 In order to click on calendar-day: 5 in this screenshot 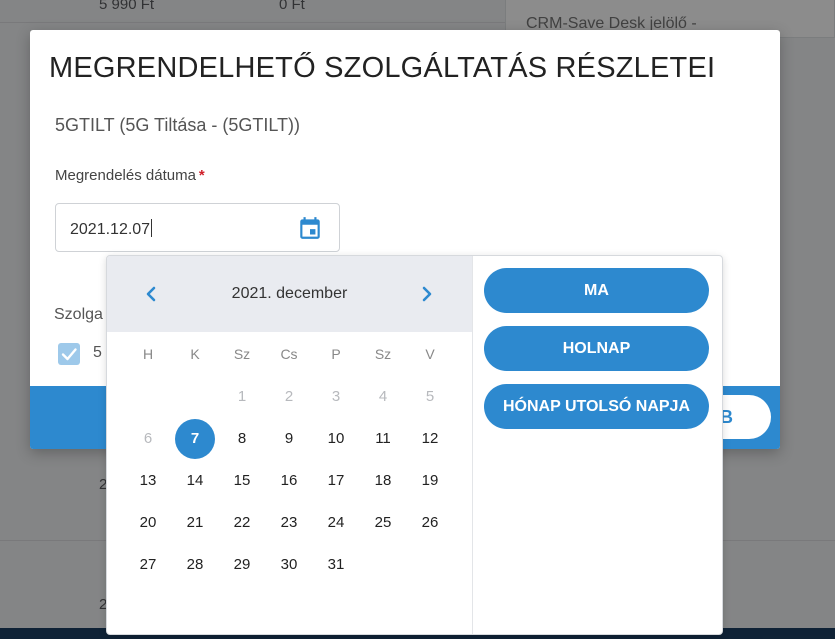, I will do `click(430, 396)`.